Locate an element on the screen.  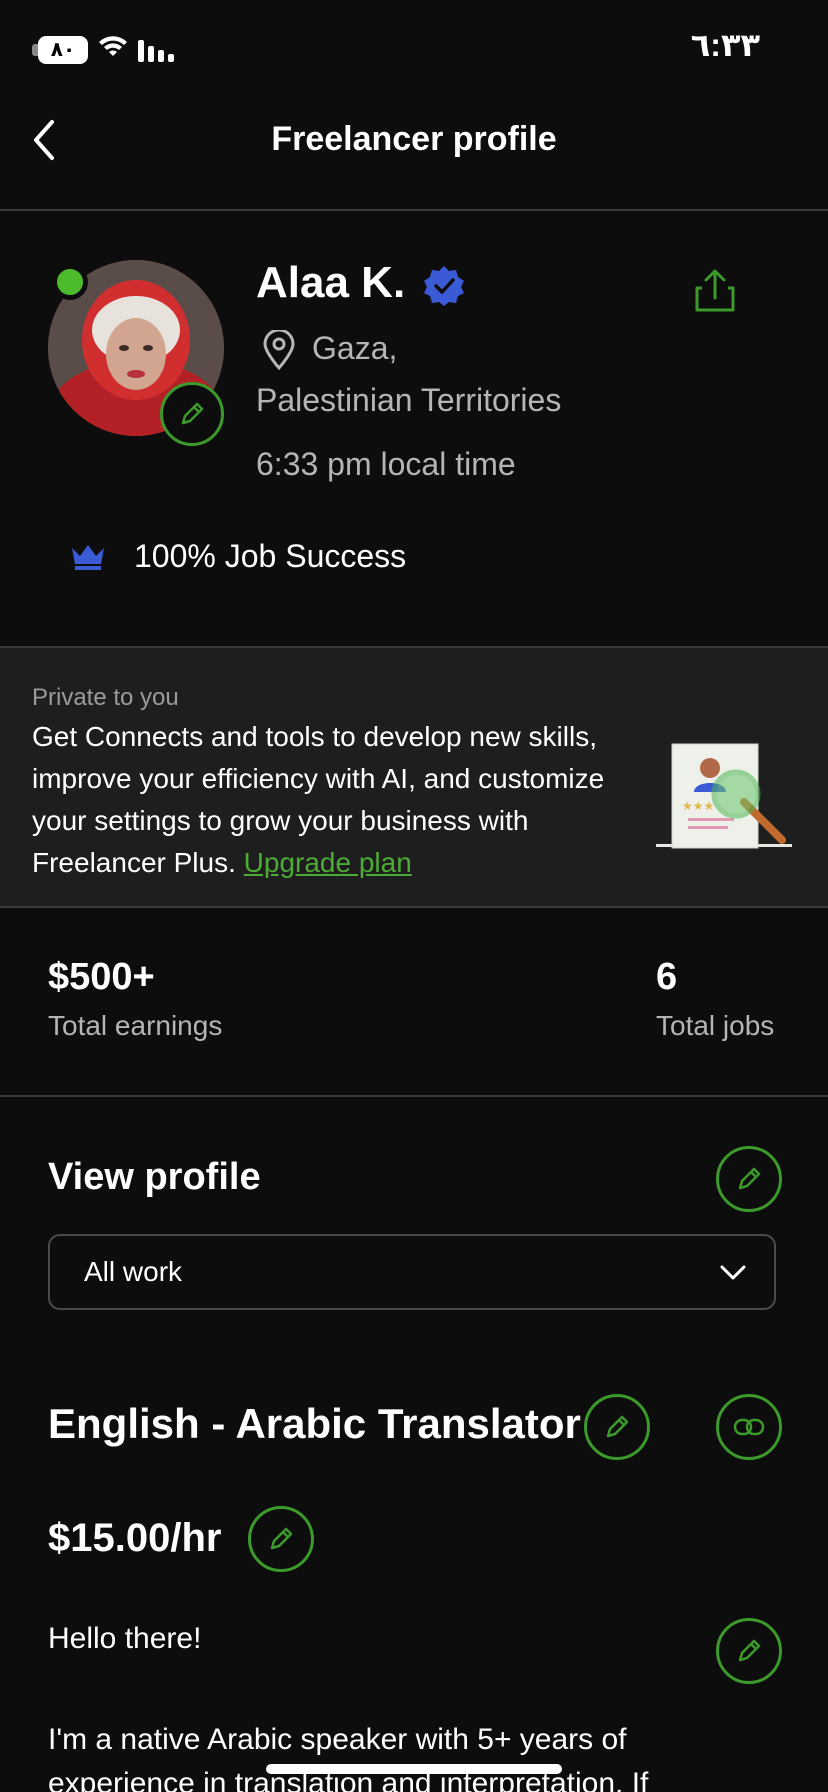
avatar-container is located at coordinates (136, 353).